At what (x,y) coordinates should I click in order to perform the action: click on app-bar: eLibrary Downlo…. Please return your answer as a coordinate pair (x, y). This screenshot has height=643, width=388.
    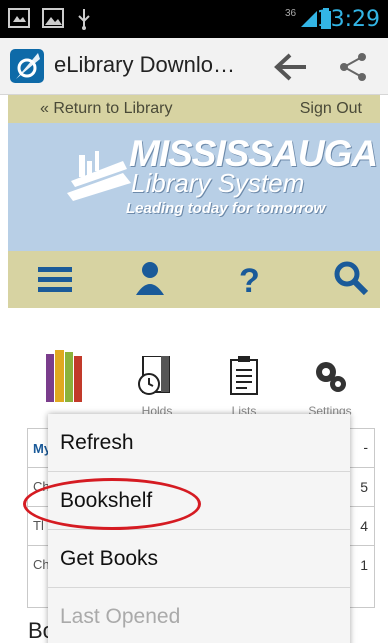
    Looking at the image, I should click on (194, 66).